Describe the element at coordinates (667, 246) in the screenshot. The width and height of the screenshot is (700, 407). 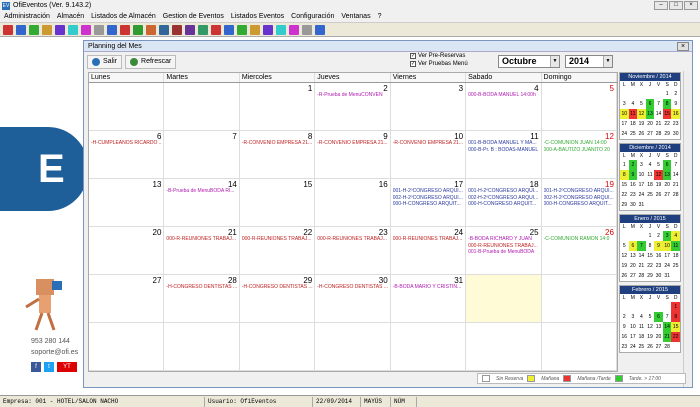
I see `mini-day: 10` at that location.